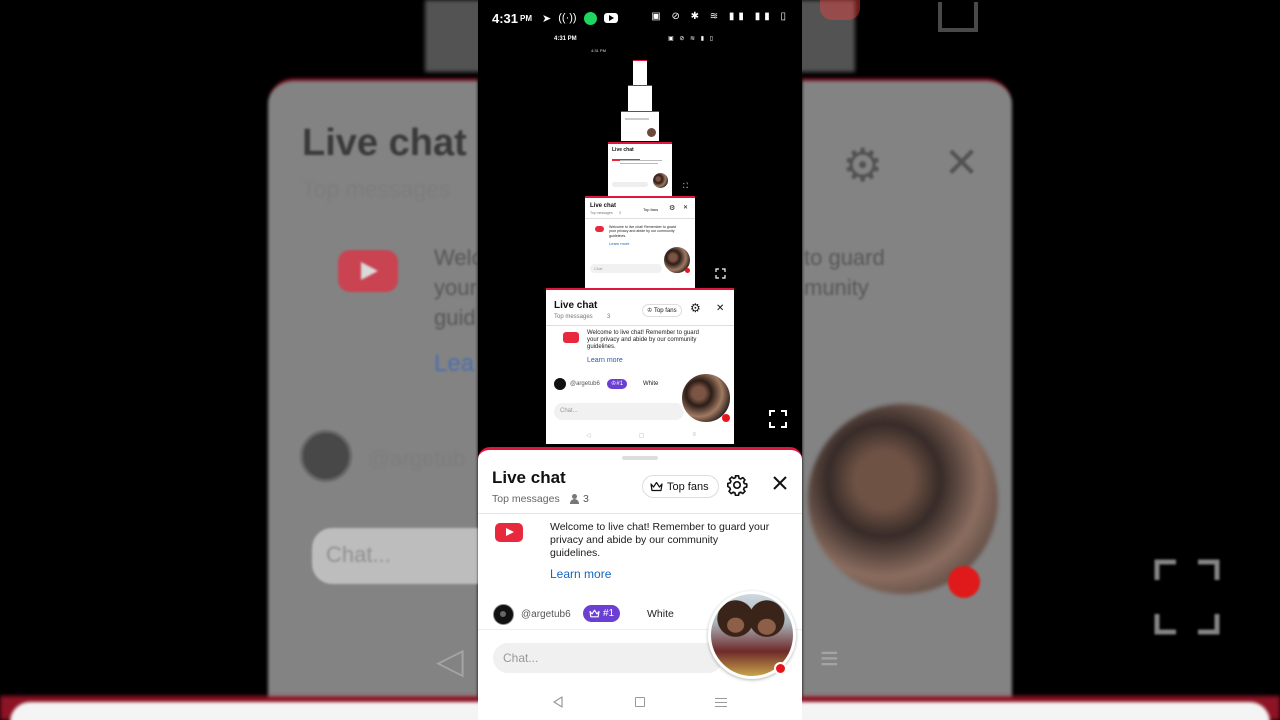  What do you see at coordinates (590, 18) in the screenshot?
I see `spotify-icon` at bounding box center [590, 18].